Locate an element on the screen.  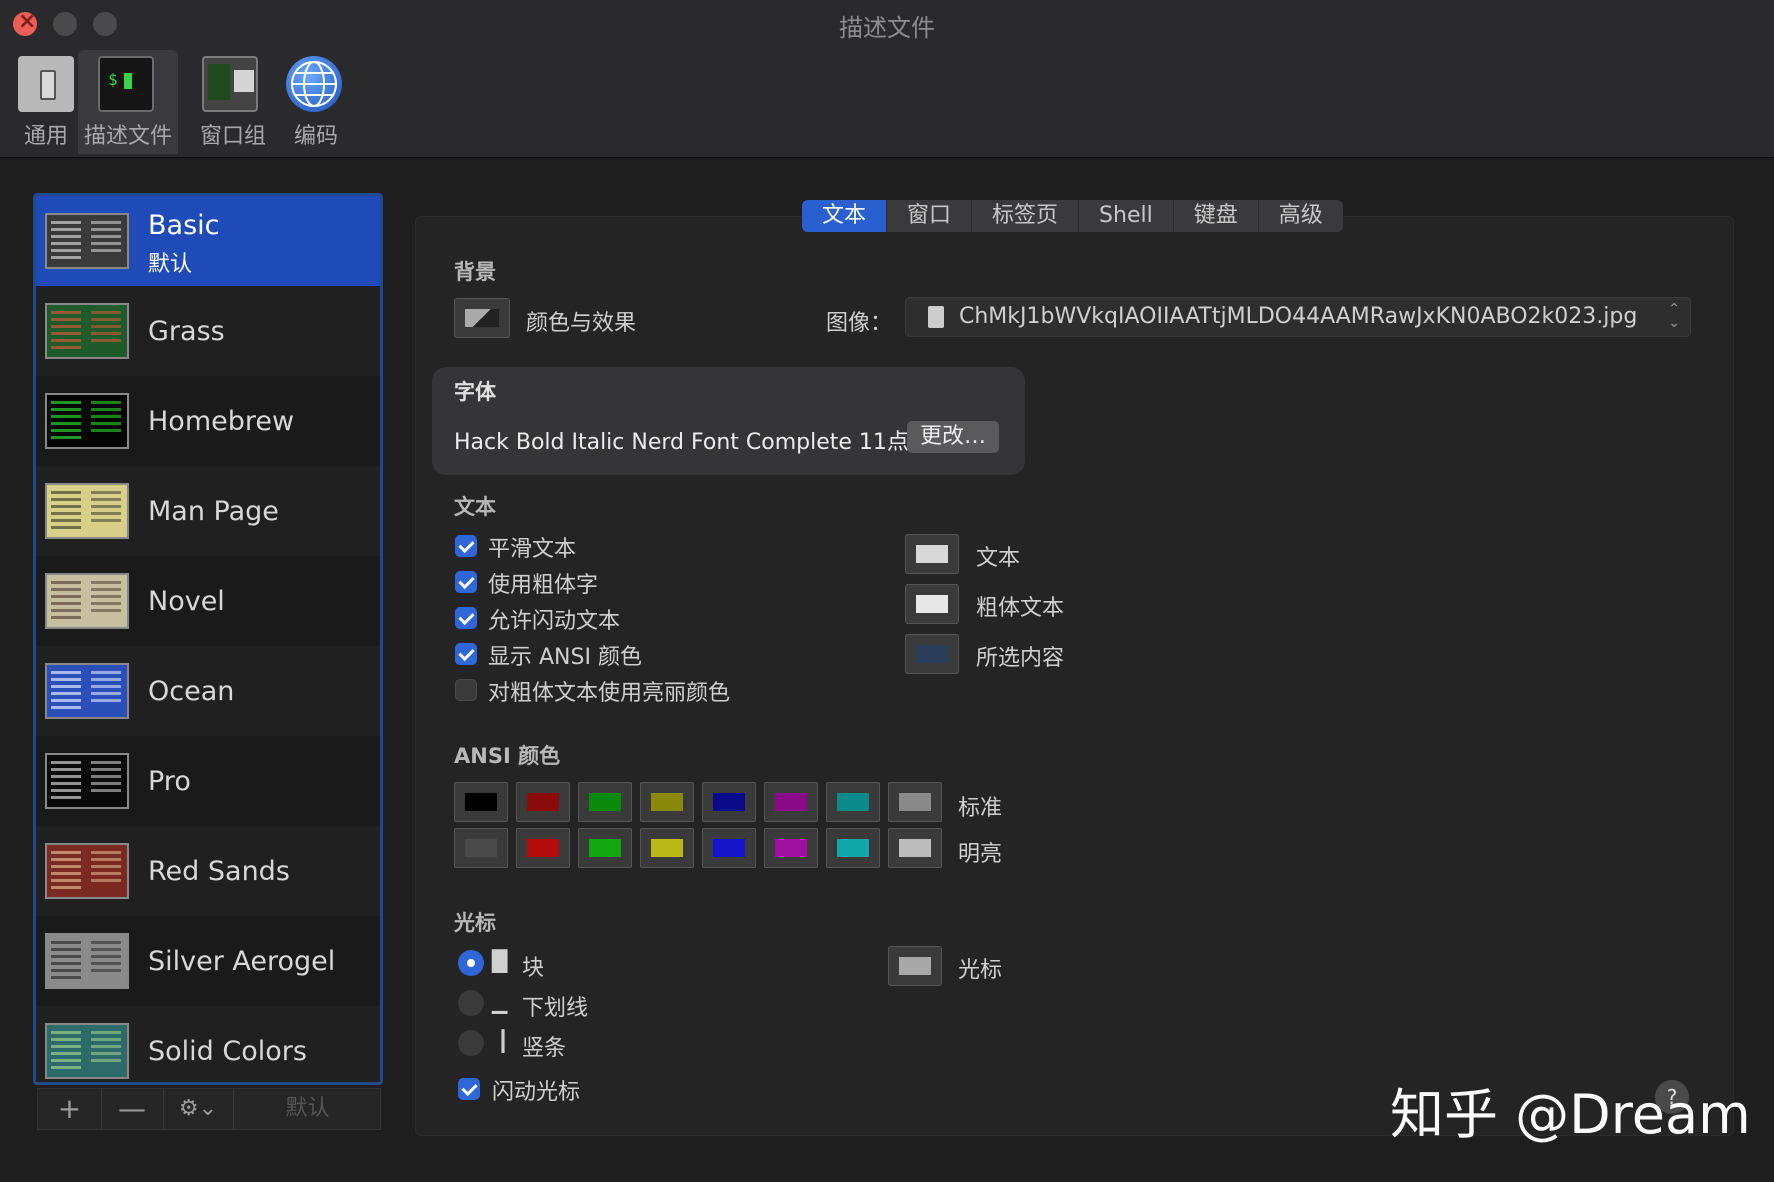
toolbar-encoding: 编码 is located at coordinates (316, 102).